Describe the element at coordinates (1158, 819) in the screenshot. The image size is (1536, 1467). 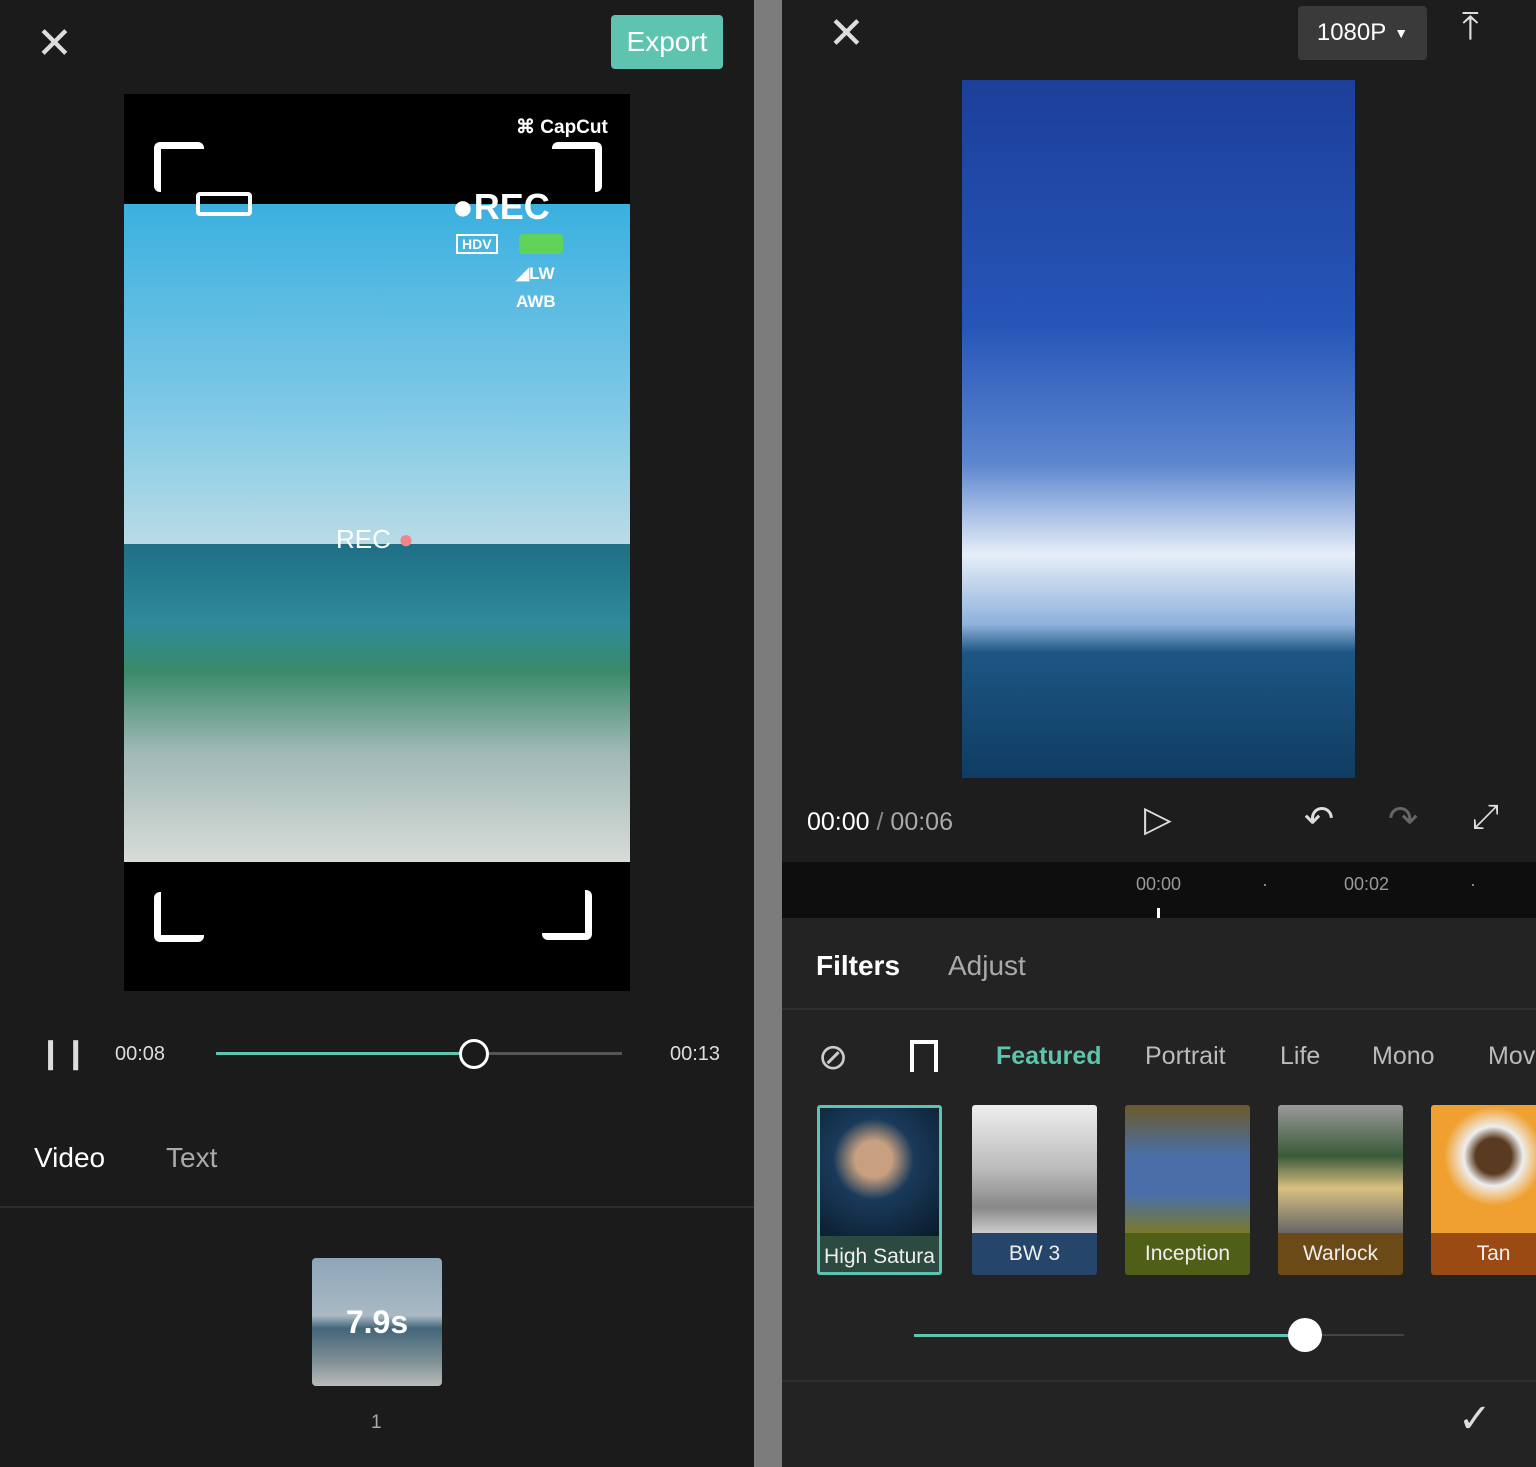
I see `play-icon: ▷` at that location.